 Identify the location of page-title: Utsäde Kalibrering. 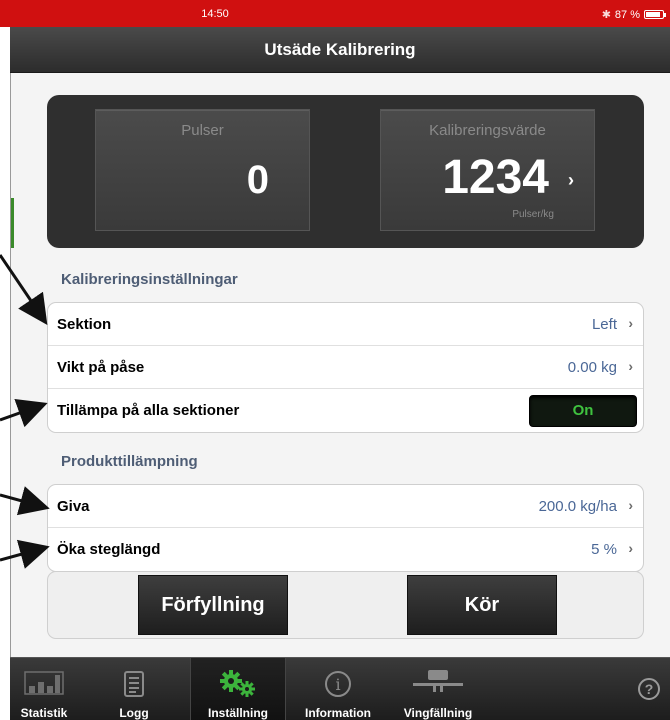
(340, 49).